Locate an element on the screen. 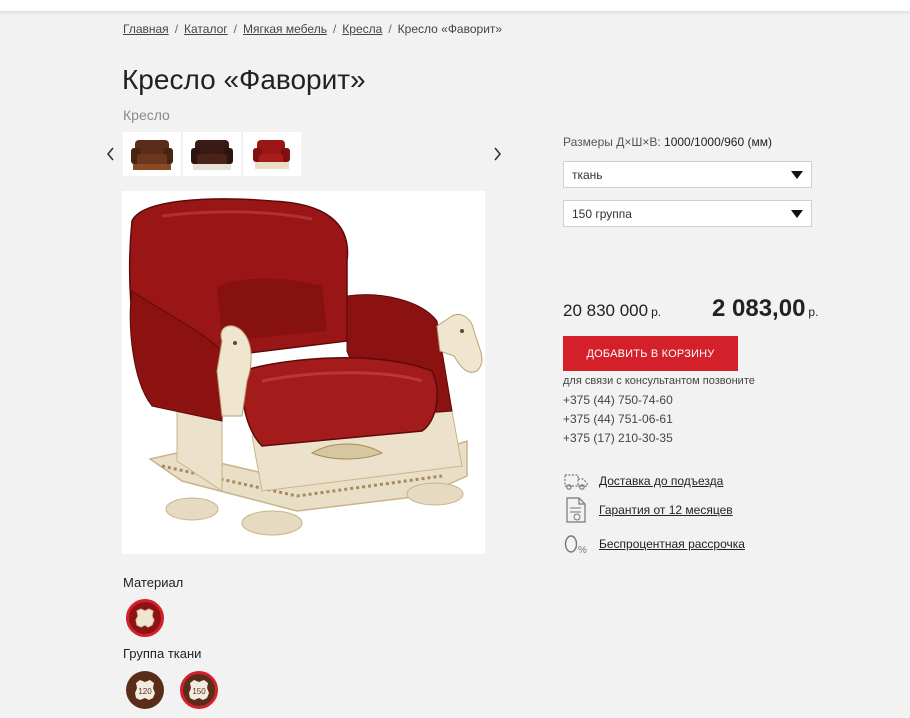 This screenshot has width=910, height=718. feature-warranty: Гарантия от 12 месяцев is located at coordinates (648, 510).